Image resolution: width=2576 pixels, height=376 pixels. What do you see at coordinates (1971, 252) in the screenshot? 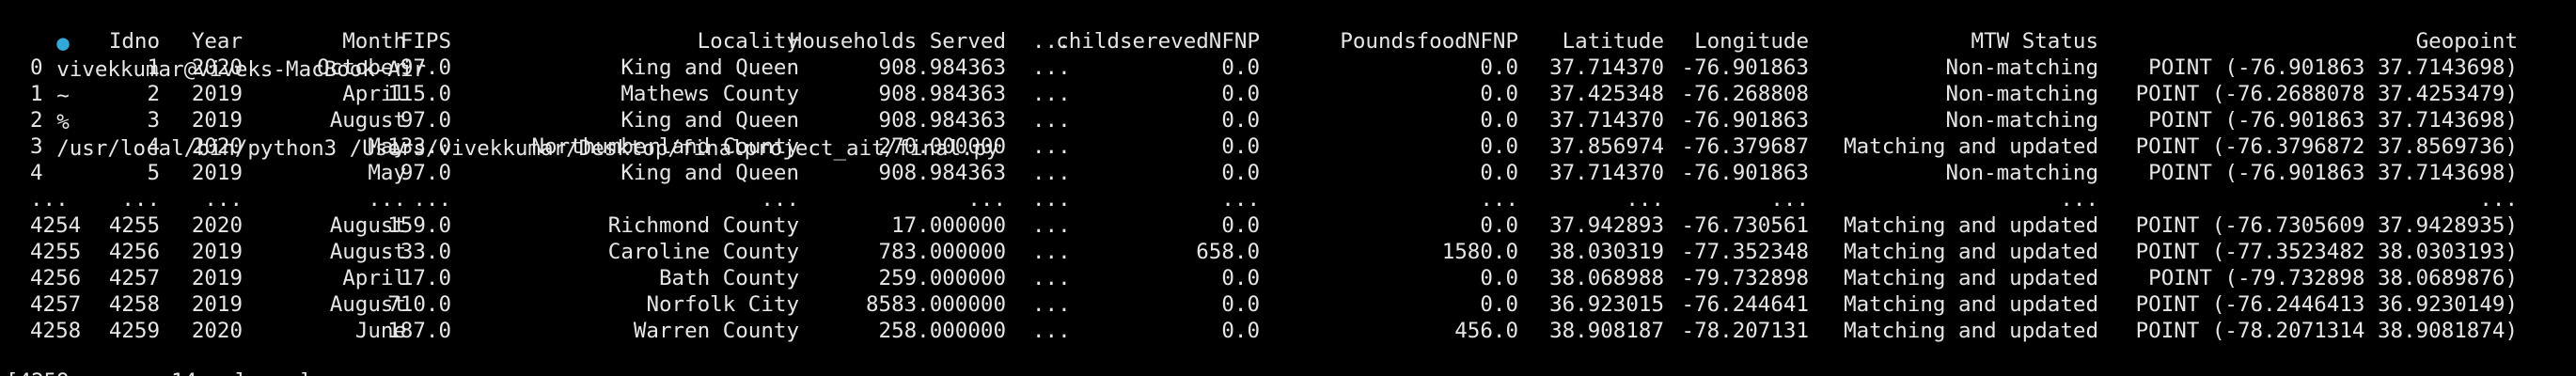
I see `table-cell: Matching and updated` at bounding box center [1971, 252].